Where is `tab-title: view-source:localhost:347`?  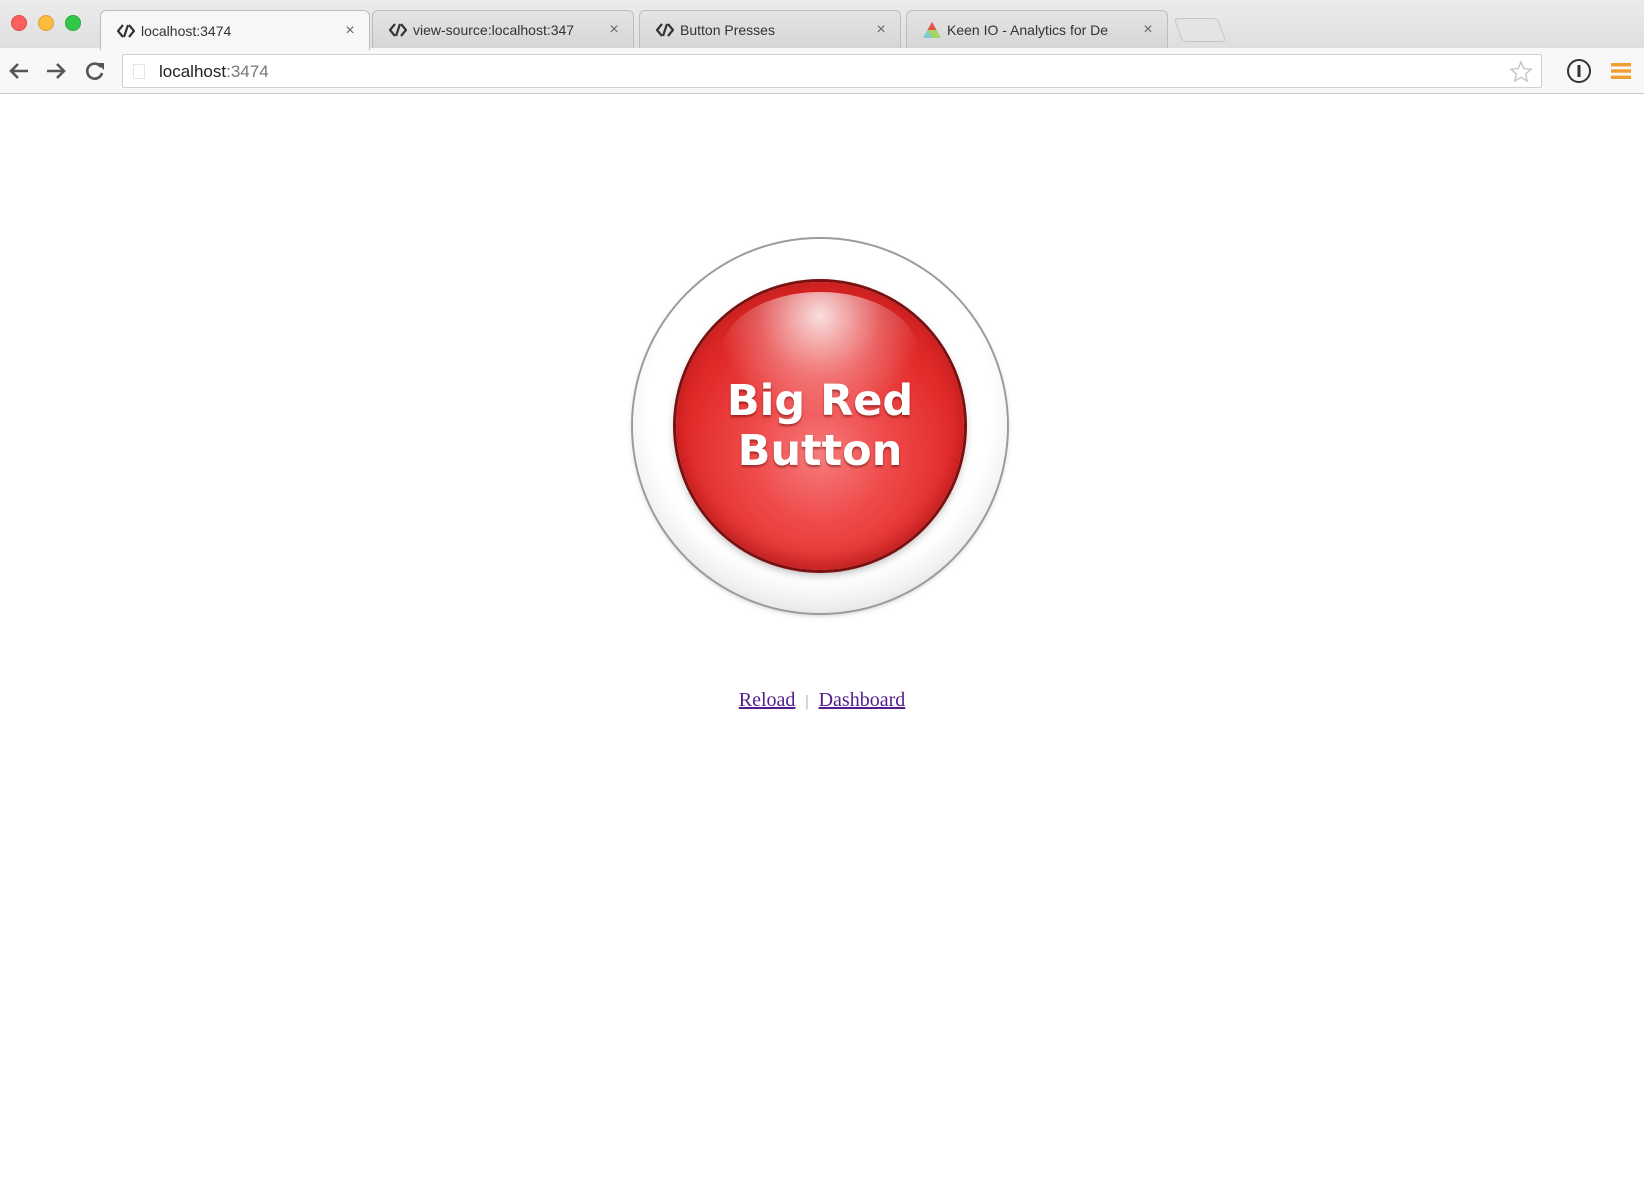
tab-title: view-source:localhost:347 is located at coordinates (494, 29).